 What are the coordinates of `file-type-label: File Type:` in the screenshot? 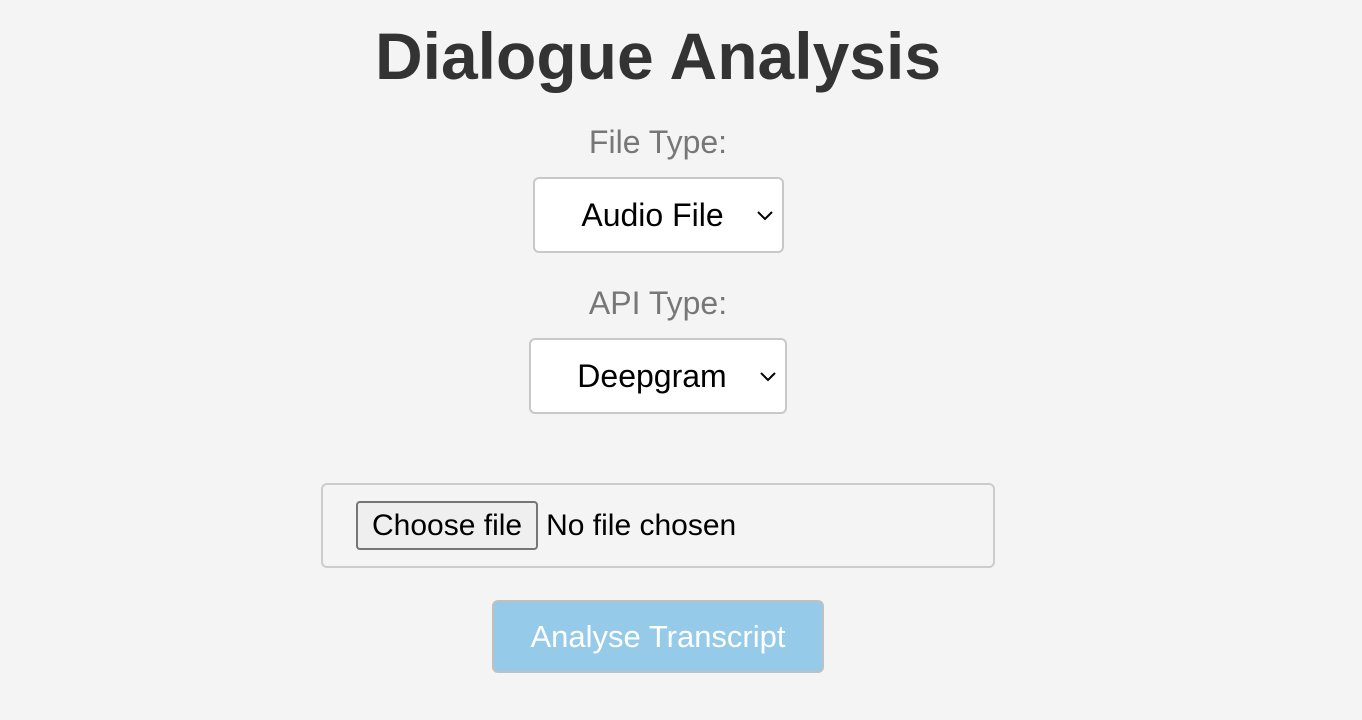 It's located at (658, 142).